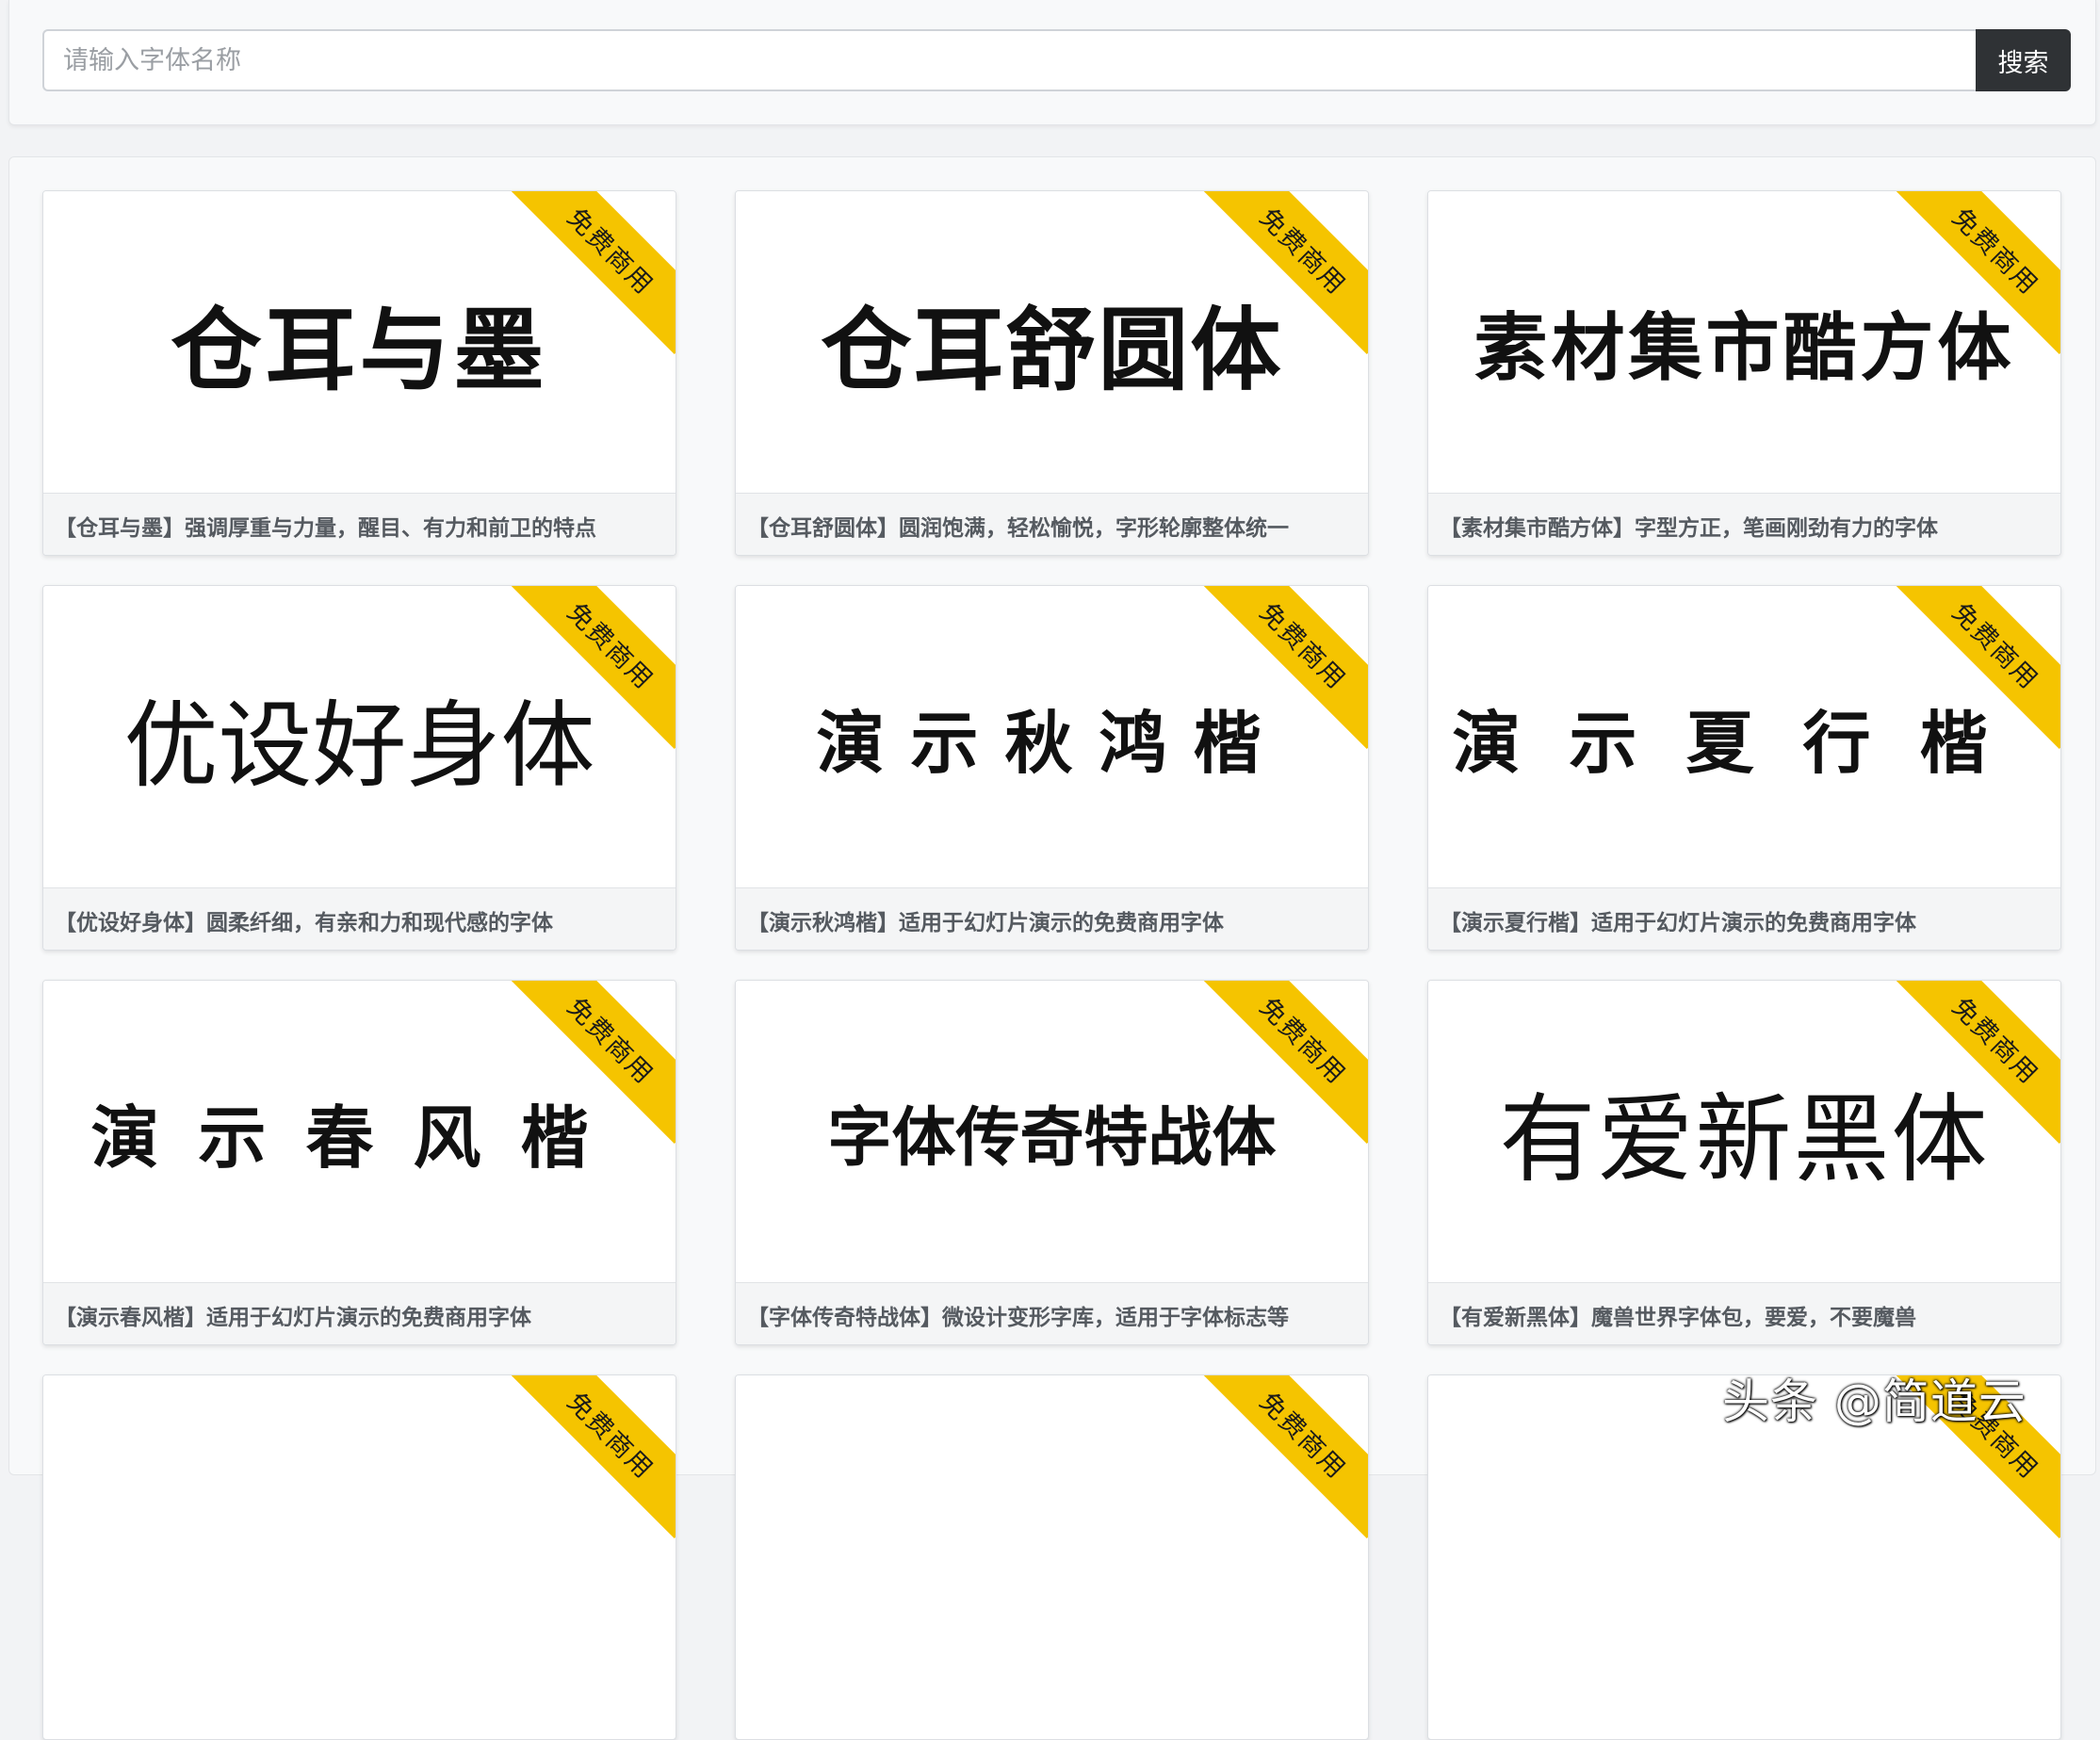 This screenshot has height=1740, width=2100. What do you see at coordinates (359, 1557) in the screenshot?
I see `font-card-partial-1: 免费商用` at bounding box center [359, 1557].